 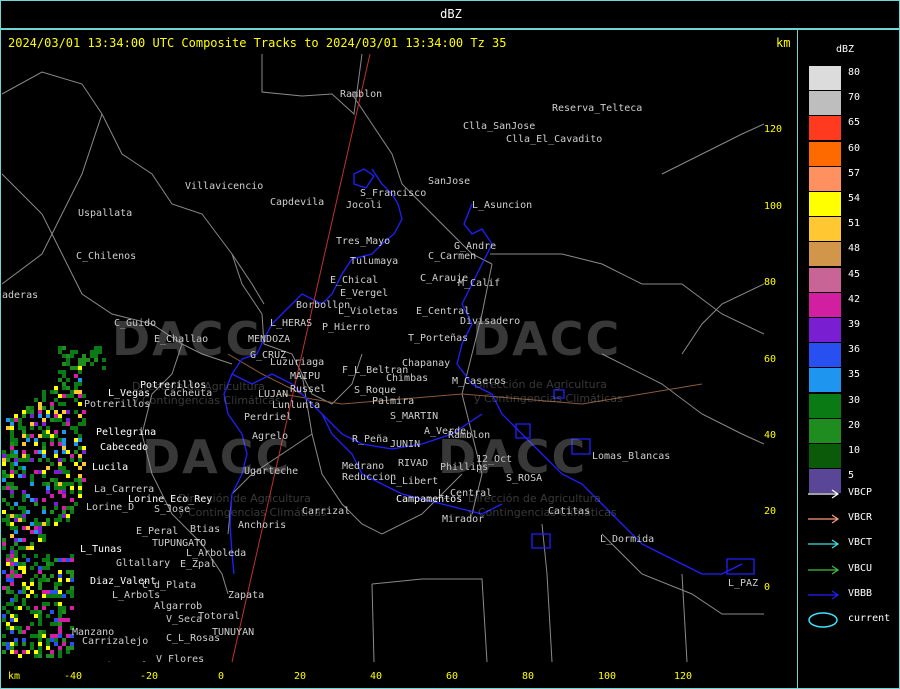 What do you see at coordinates (743, 583) in the screenshot?
I see `place-label: L_PAZ` at bounding box center [743, 583].